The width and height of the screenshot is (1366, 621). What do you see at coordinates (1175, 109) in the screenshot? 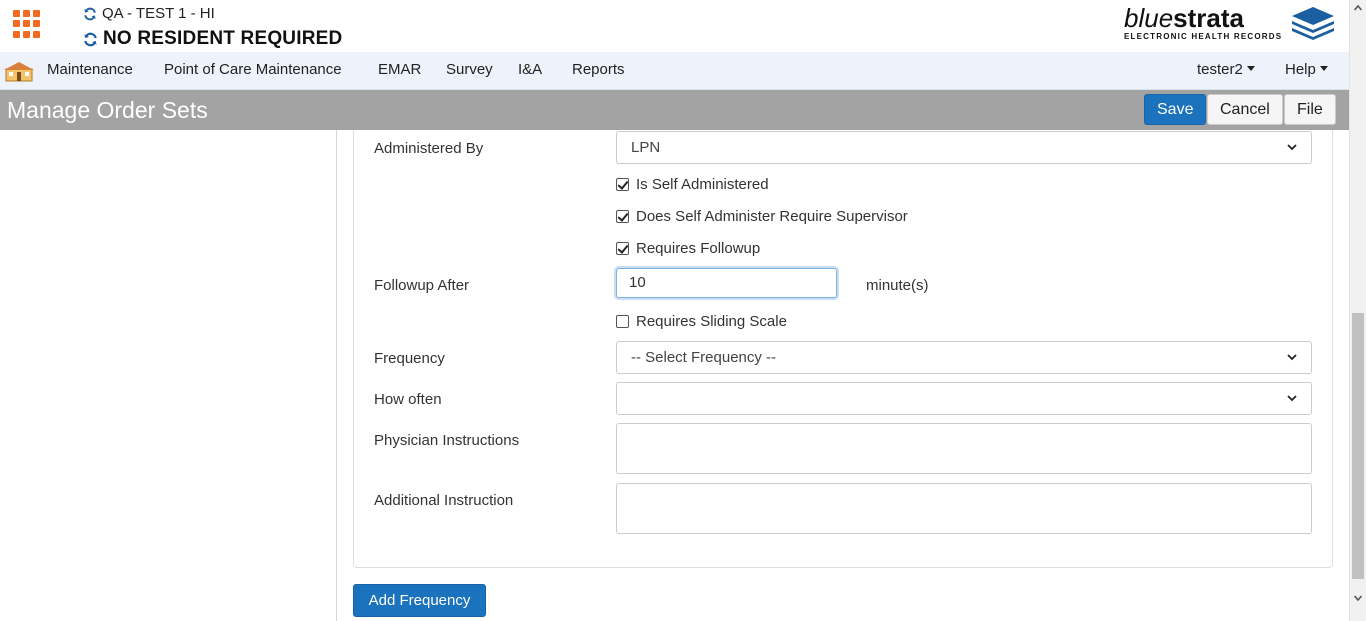
I see `save-button: Save` at bounding box center [1175, 109].